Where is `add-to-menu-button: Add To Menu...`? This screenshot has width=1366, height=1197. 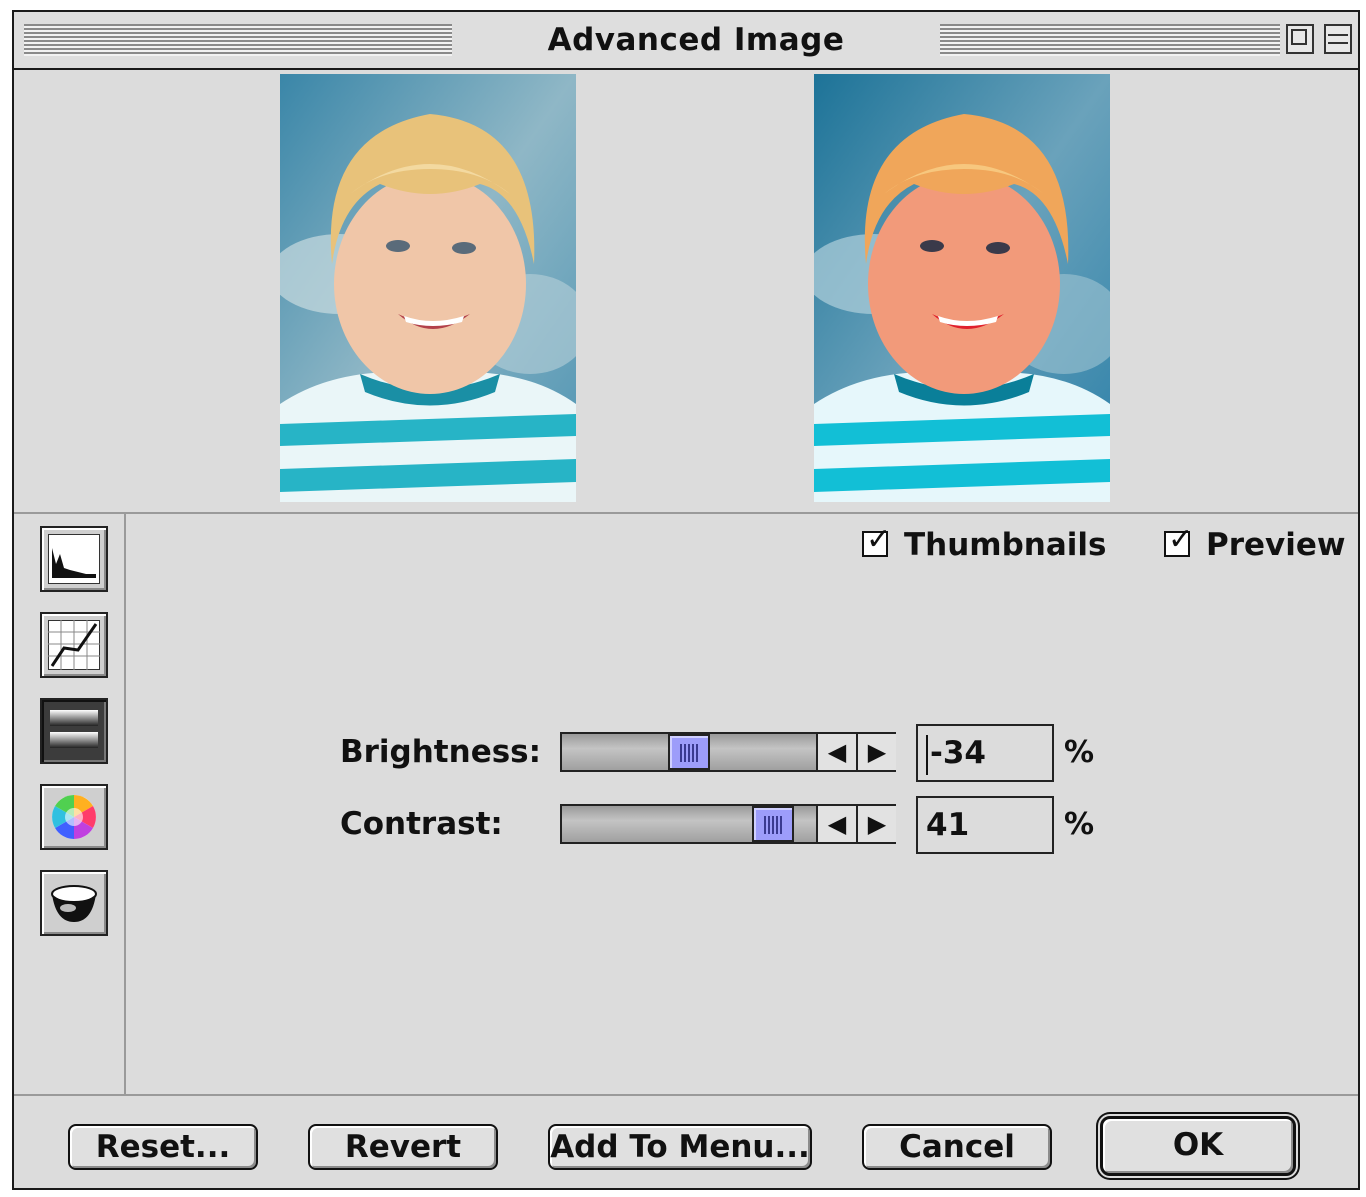 add-to-menu-button: Add To Menu... is located at coordinates (680, 1147).